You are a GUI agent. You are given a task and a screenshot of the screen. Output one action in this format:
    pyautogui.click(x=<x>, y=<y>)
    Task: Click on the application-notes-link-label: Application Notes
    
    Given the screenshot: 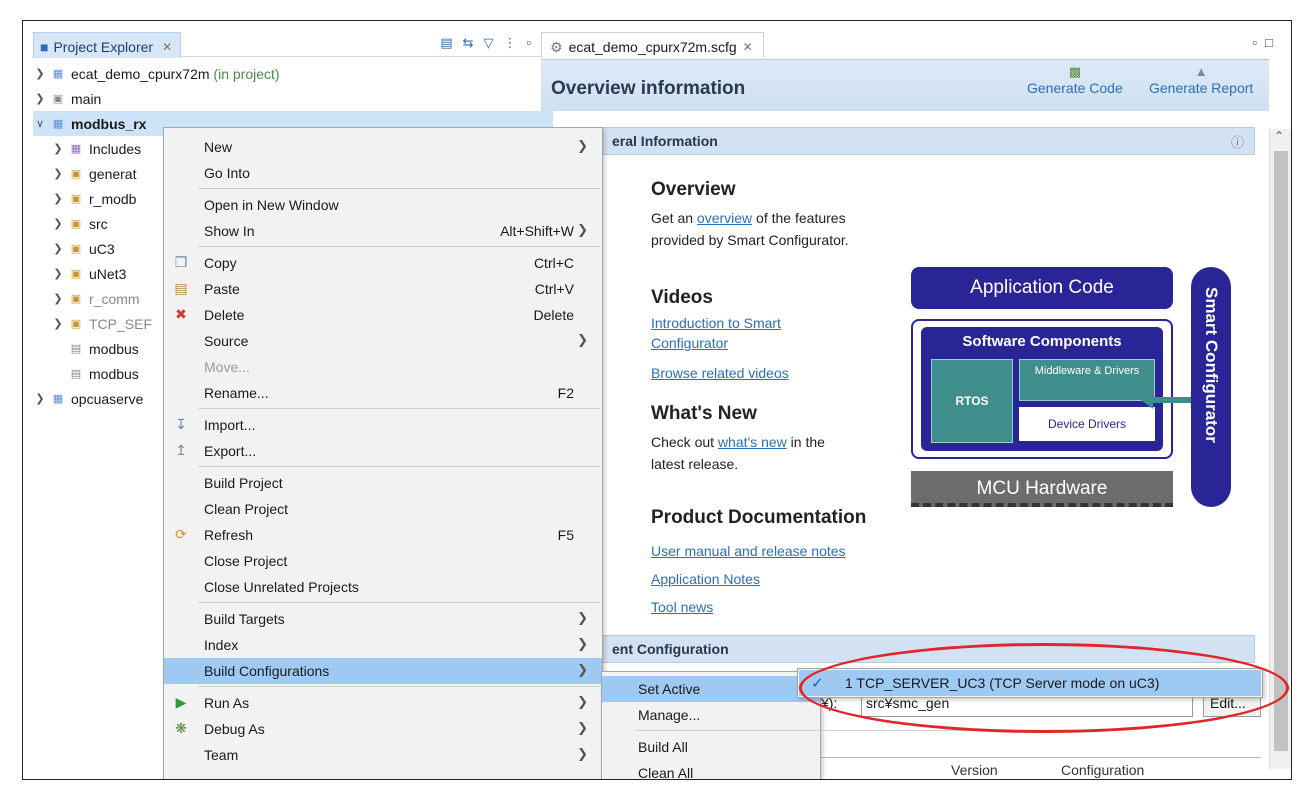 What is the action you would take?
    pyautogui.click(x=705, y=579)
    